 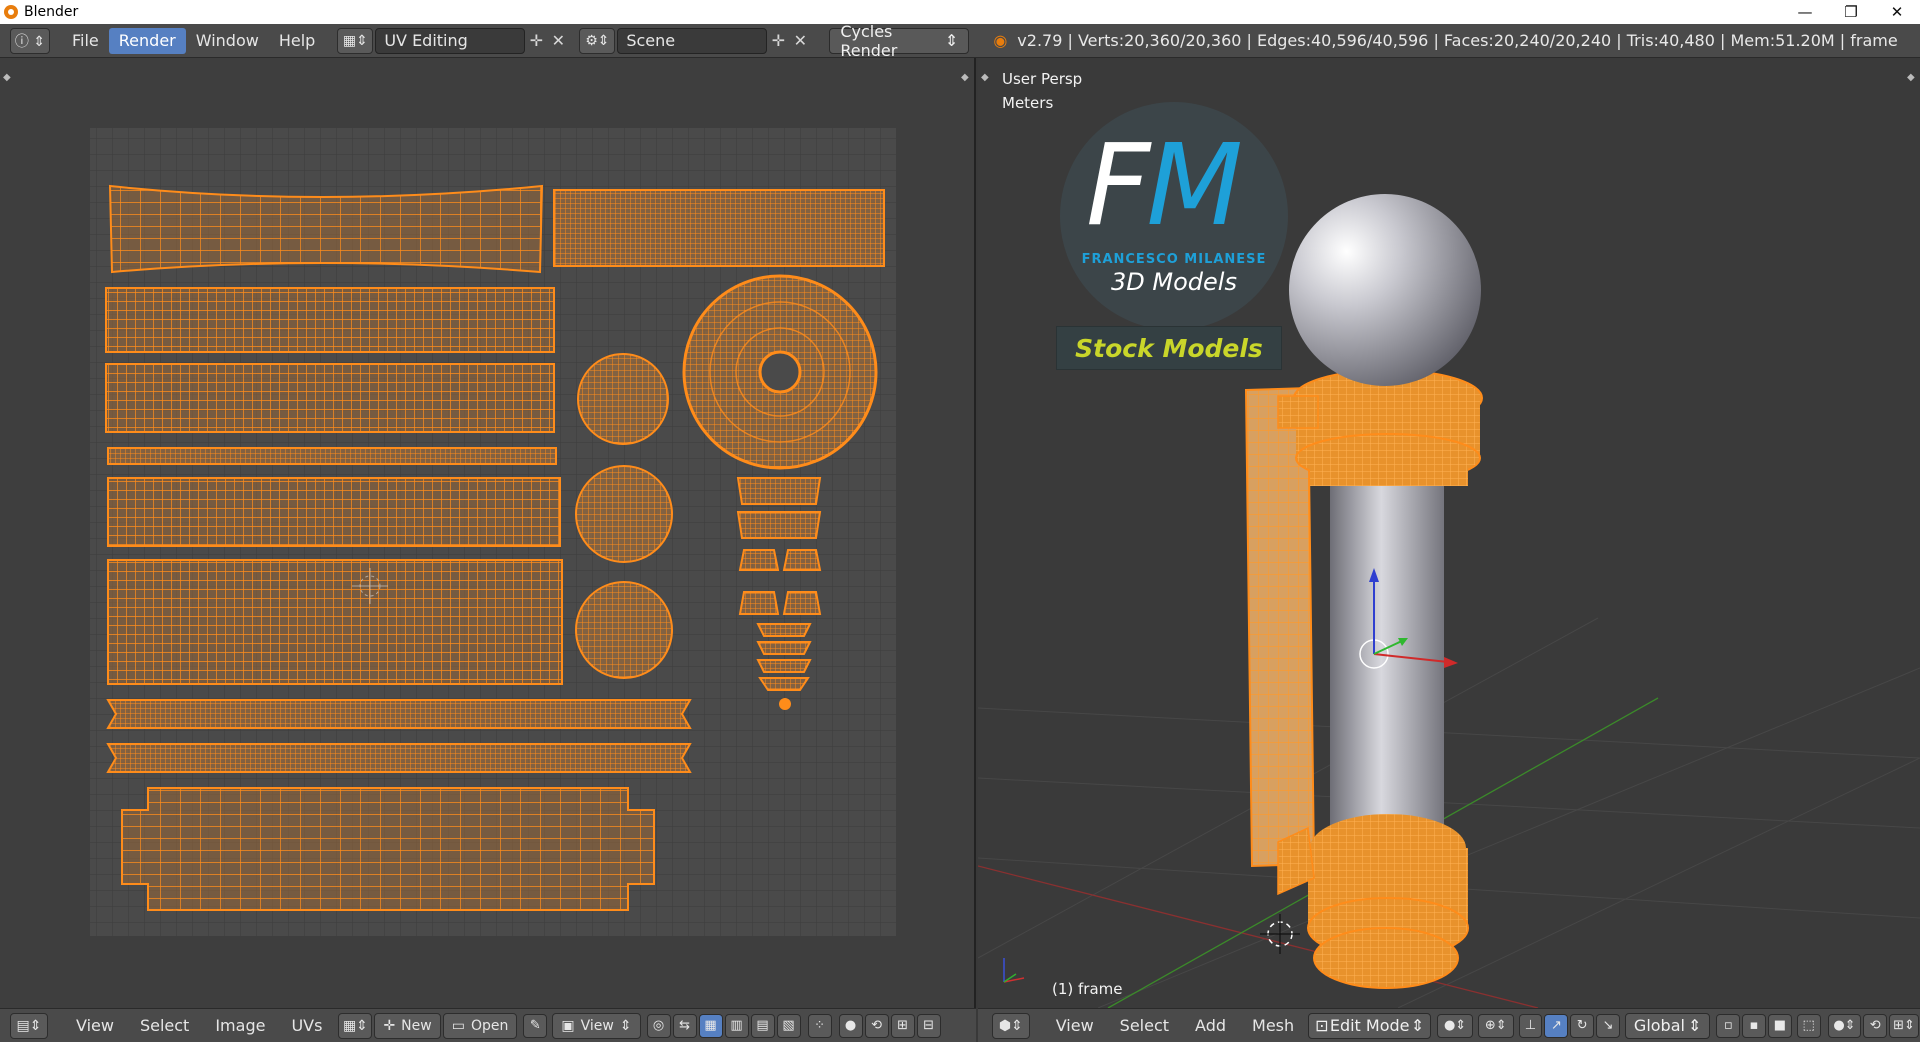 What do you see at coordinates (1028, 103) in the screenshot?
I see `units-label: Meters` at bounding box center [1028, 103].